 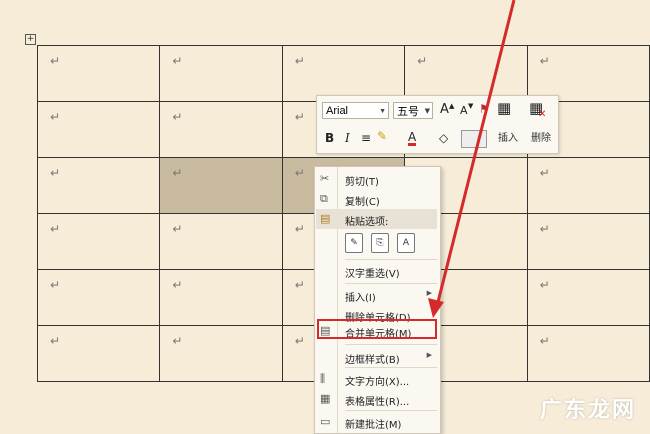 I want to click on arrow-head, so click(x=436, y=308).